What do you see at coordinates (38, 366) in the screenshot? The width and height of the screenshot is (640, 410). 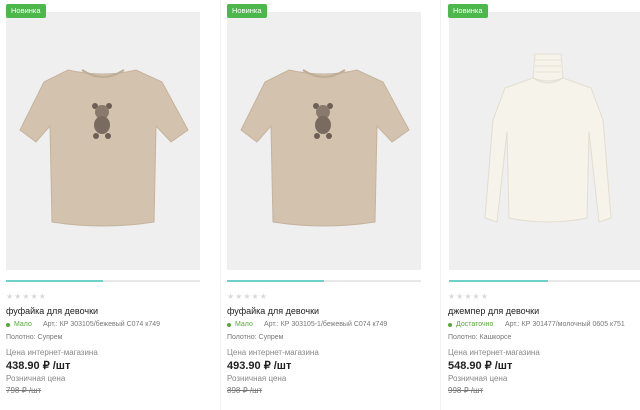 I see `online-price: 438.90 ₽ /шт` at bounding box center [38, 366].